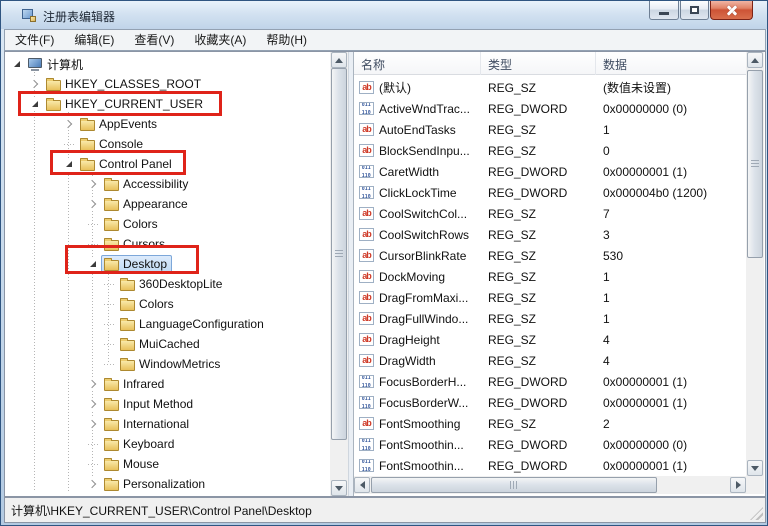 This screenshot has width=768, height=526. I want to click on value-row-dockmoving: ab DockMoving REG_SZ 1, so click(550, 276).